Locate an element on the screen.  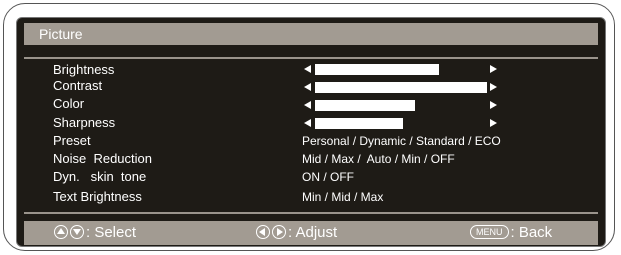
label-contrast: Contrast is located at coordinates (77, 85).